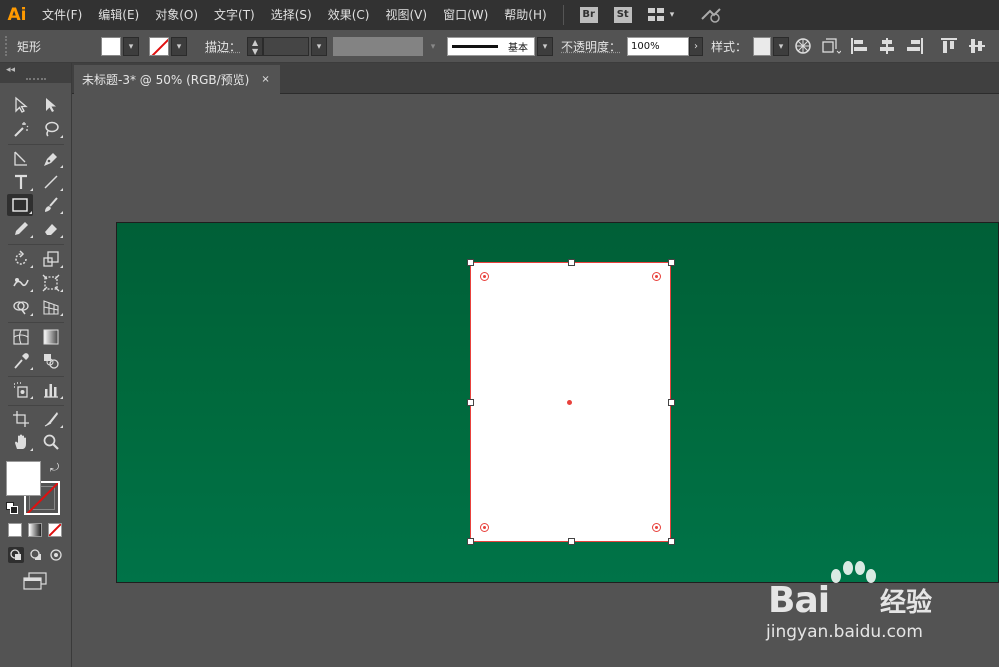  Describe the element at coordinates (265, 79) in the screenshot. I see `close-icon: ×` at that location.